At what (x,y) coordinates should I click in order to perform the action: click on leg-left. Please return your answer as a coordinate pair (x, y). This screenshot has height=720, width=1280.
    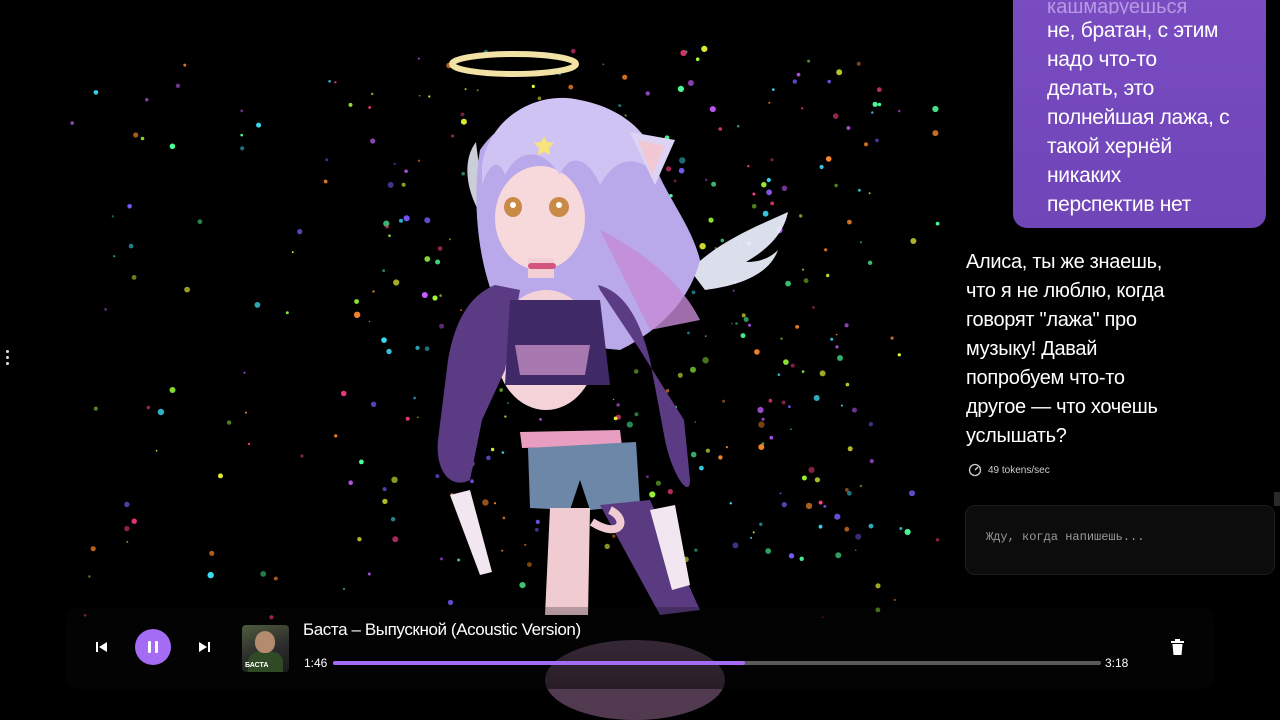
    Looking at the image, I should click on (567, 561).